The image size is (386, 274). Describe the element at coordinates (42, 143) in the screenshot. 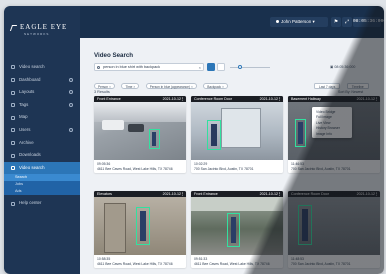

I see `sidebar-item-archive: Archive` at that location.